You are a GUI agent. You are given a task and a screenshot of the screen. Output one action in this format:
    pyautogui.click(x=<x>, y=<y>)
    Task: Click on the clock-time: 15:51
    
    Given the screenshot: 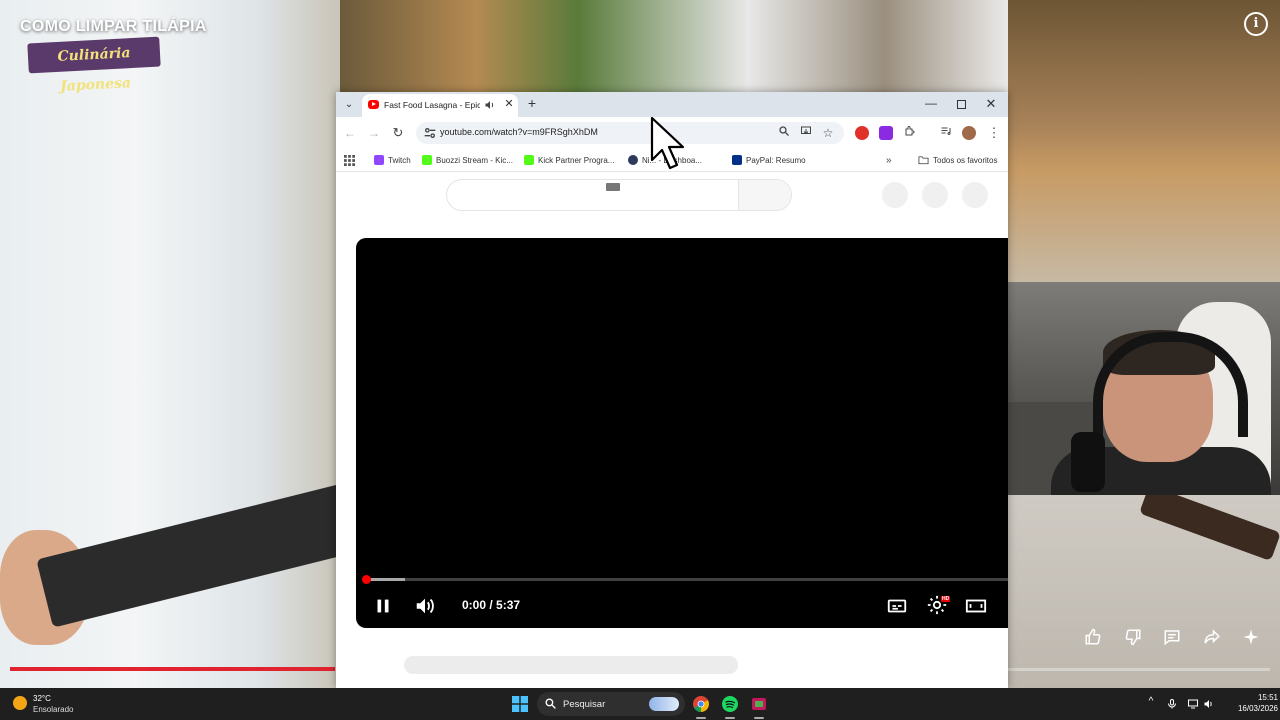 What is the action you would take?
    pyautogui.click(x=1258, y=697)
    